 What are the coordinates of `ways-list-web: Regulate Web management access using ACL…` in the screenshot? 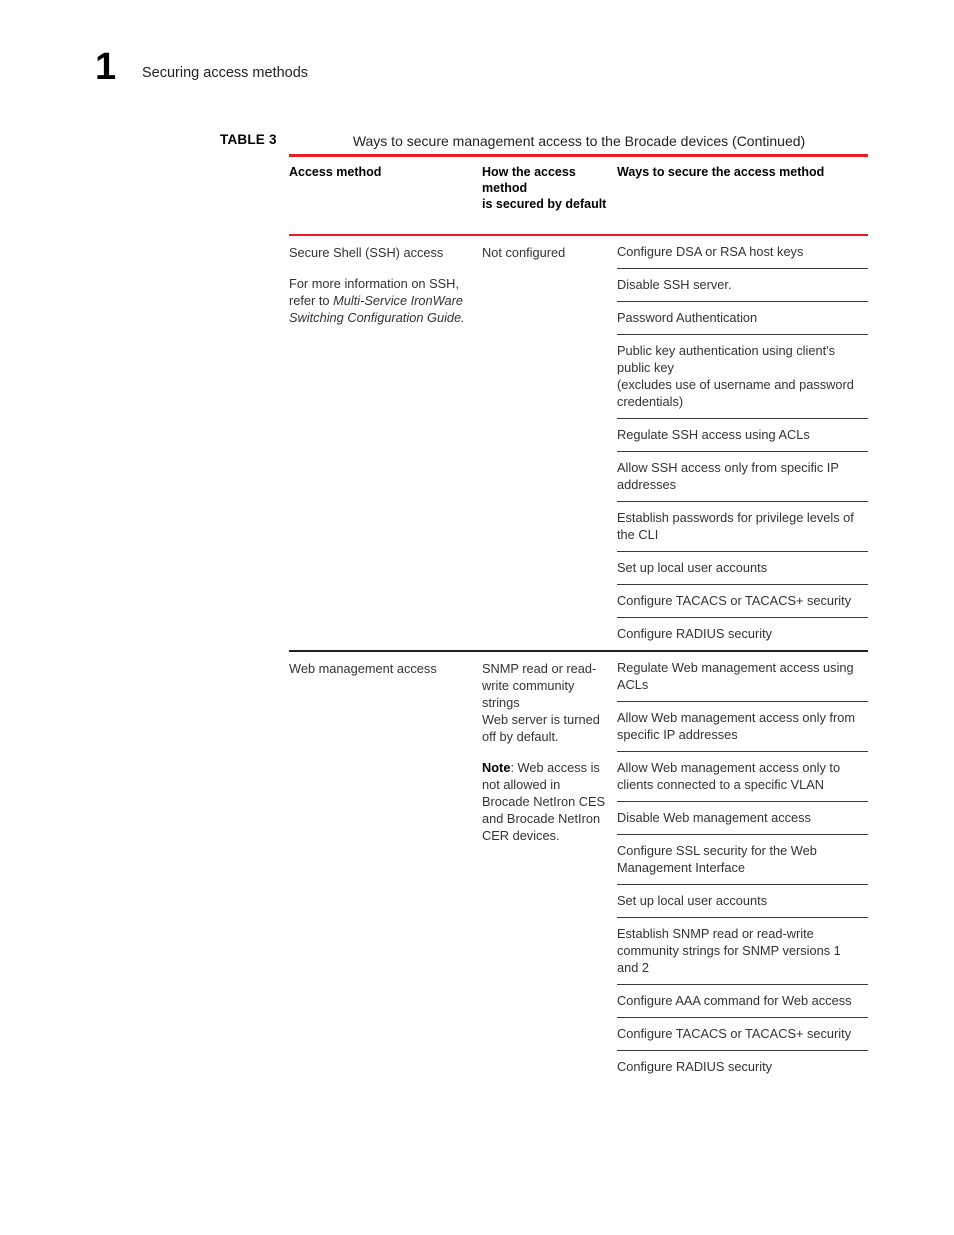 It's located at (742, 867).